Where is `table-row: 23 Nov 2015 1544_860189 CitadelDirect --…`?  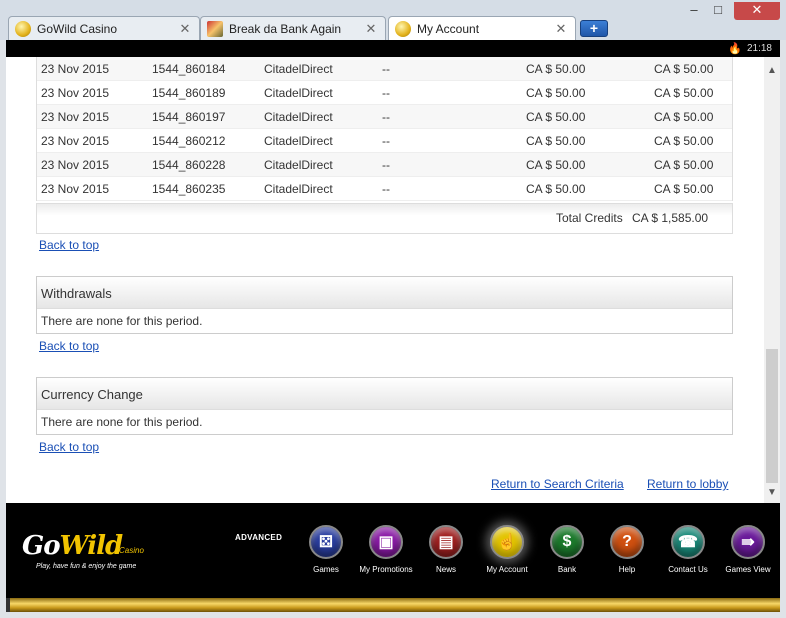
table-row: 23 Nov 2015 1544_860189 CitadelDirect --… is located at coordinates (384, 93).